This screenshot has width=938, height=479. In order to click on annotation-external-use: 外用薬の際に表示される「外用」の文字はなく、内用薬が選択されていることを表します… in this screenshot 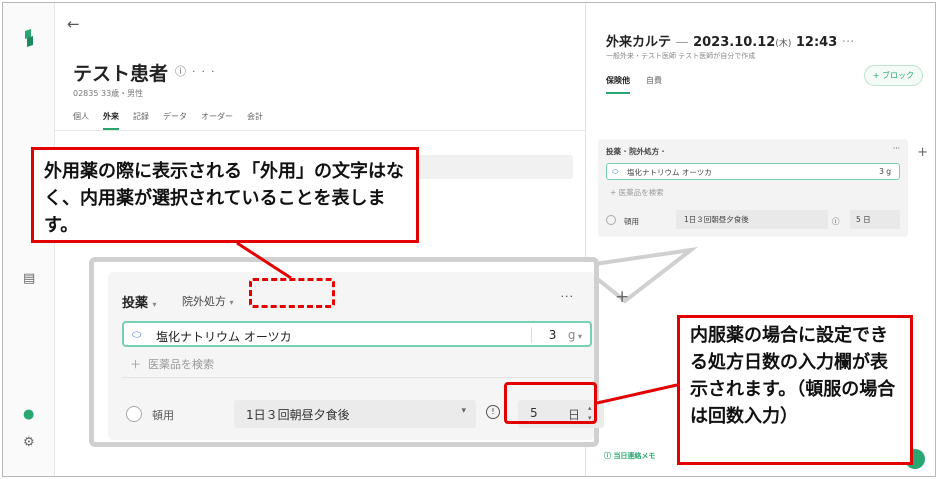, I will do `click(225, 195)`.